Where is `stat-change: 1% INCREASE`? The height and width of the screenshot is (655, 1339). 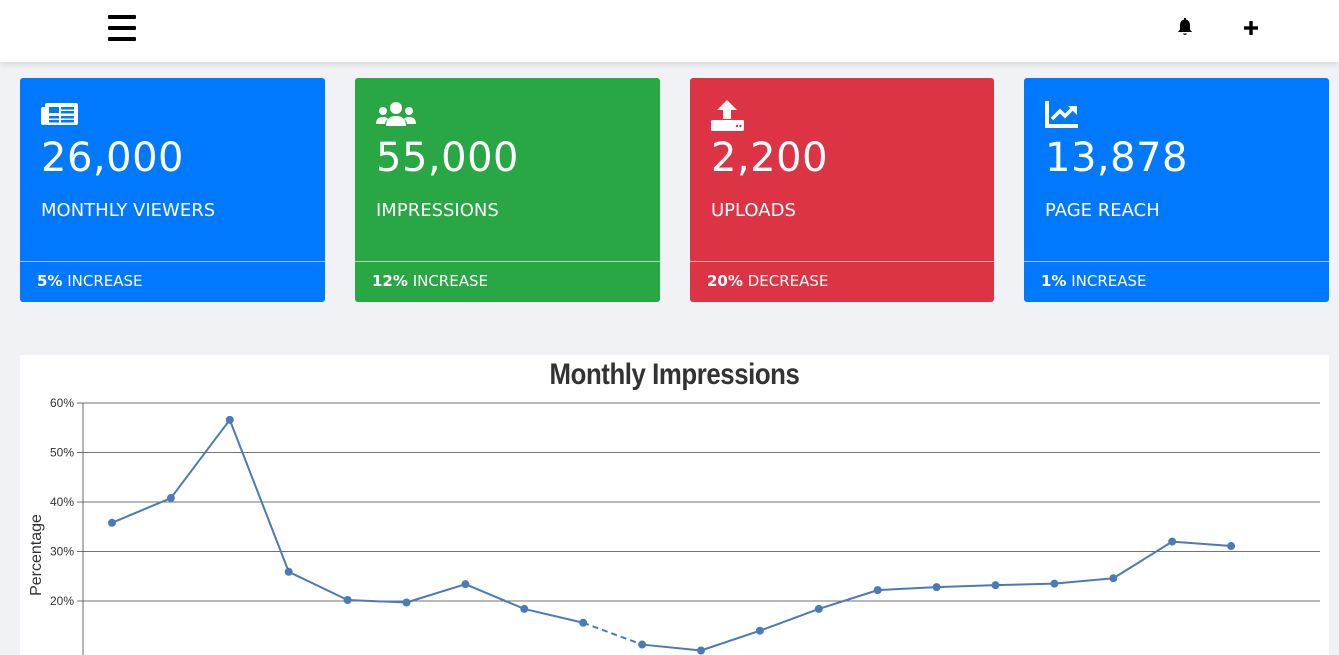 stat-change: 1% INCREASE is located at coordinates (1094, 281).